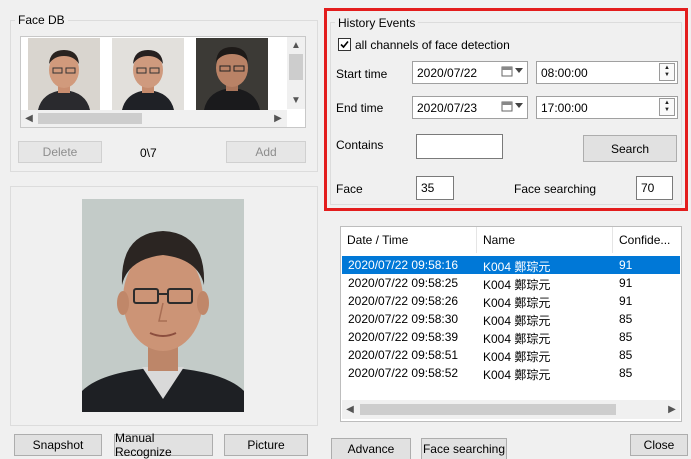 Image resolution: width=691 pixels, height=459 pixels. What do you see at coordinates (296, 67) in the screenshot?
I see `face-db-vscroll-thumb` at bounding box center [296, 67].